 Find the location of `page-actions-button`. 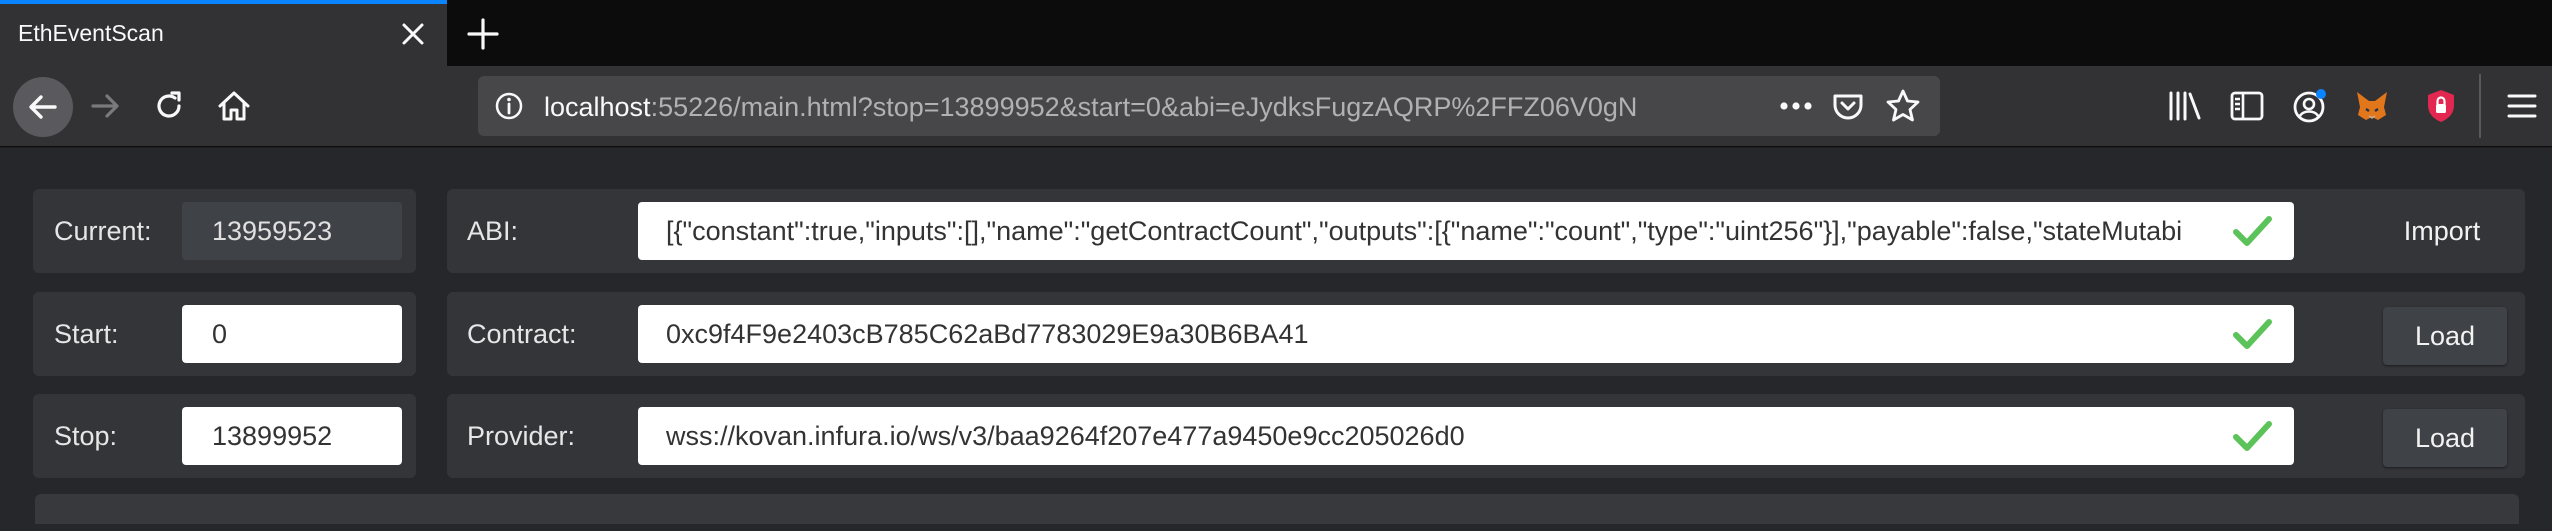

page-actions-button is located at coordinates (1796, 106).